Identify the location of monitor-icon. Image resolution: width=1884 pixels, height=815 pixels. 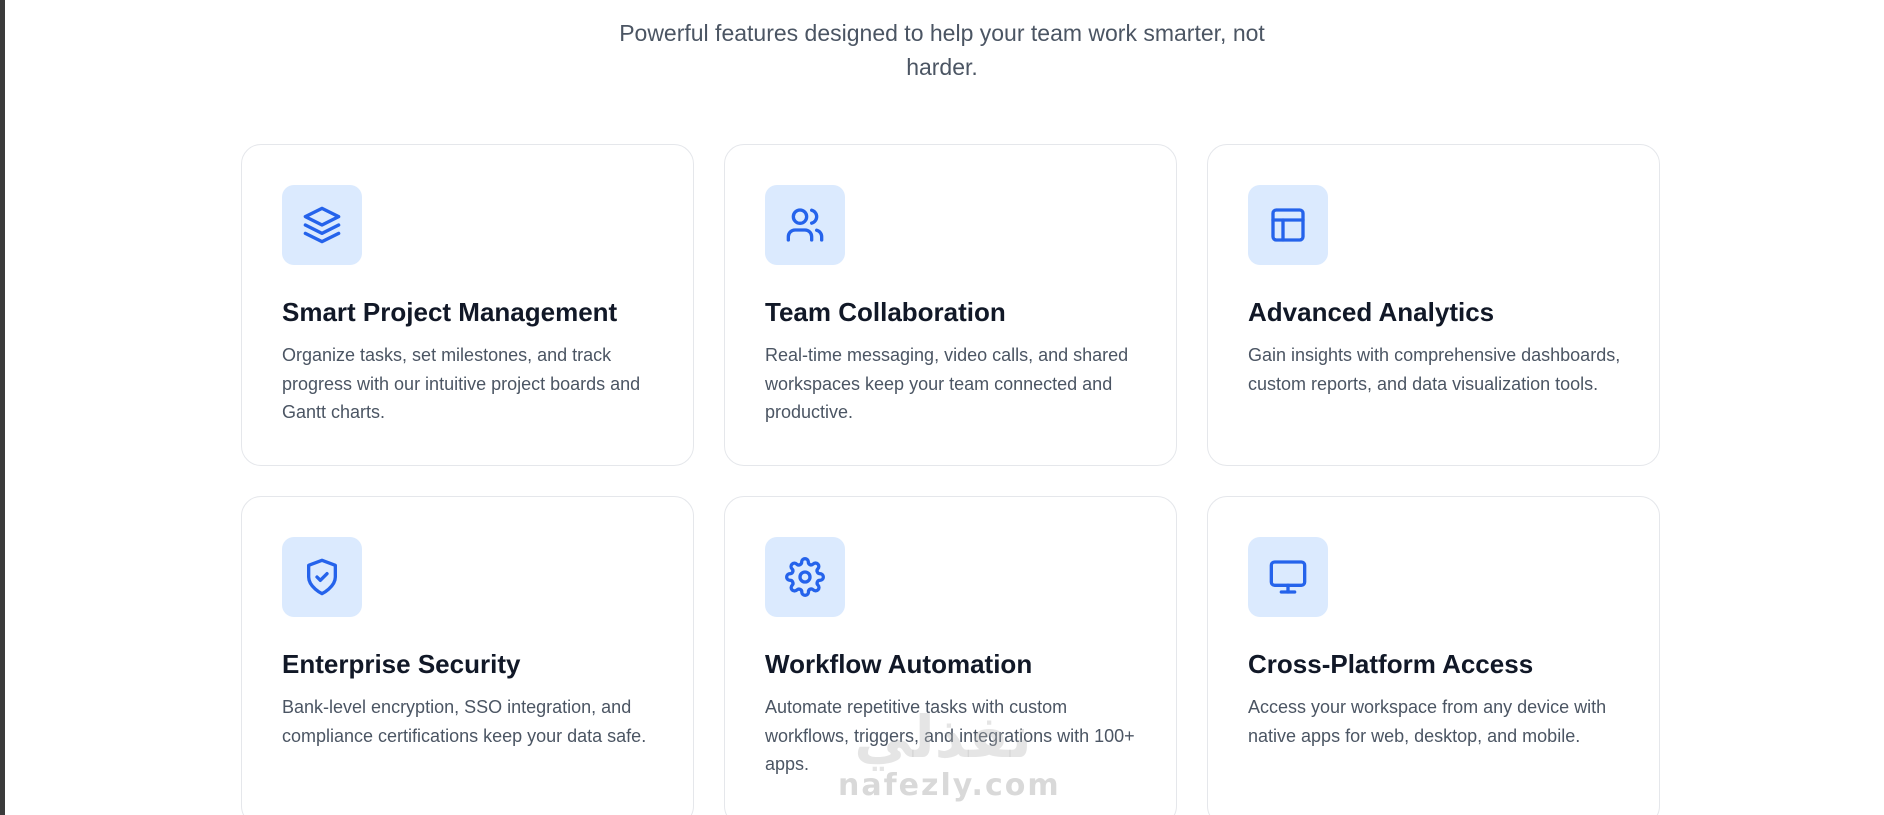
(1288, 577).